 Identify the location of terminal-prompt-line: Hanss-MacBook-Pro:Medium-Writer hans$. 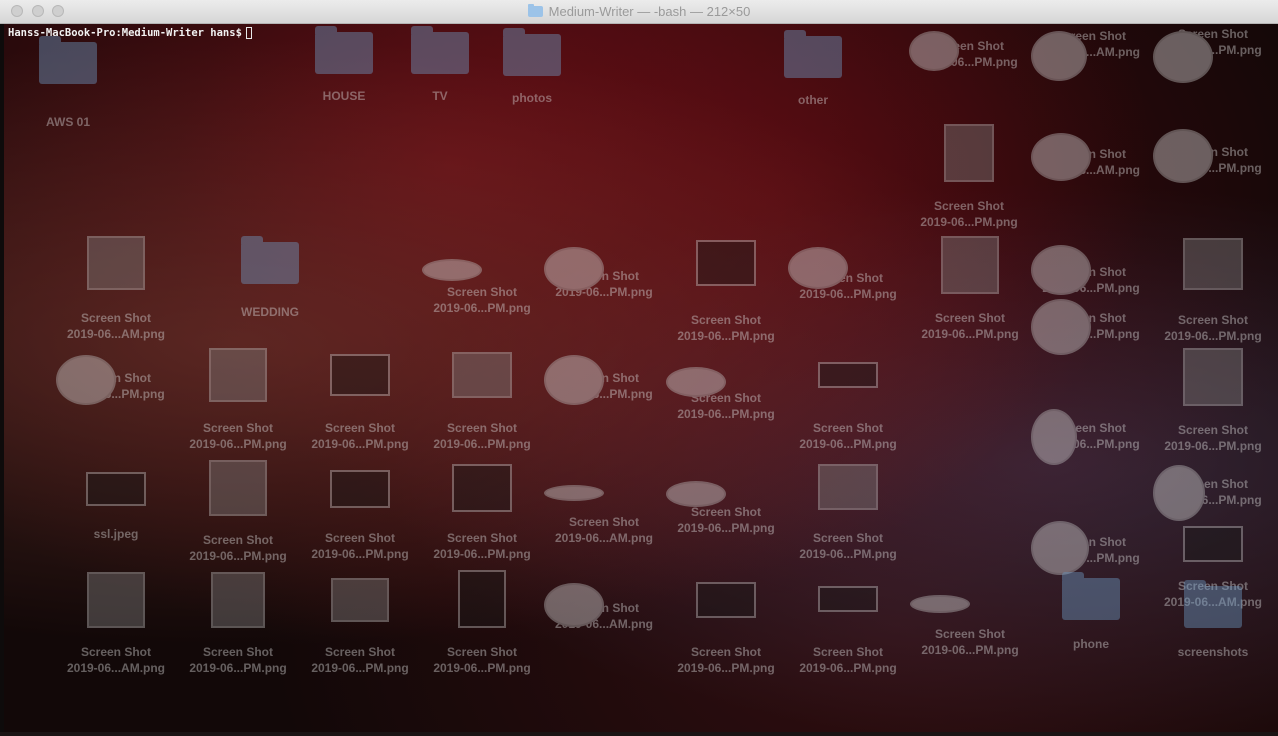
(130, 33).